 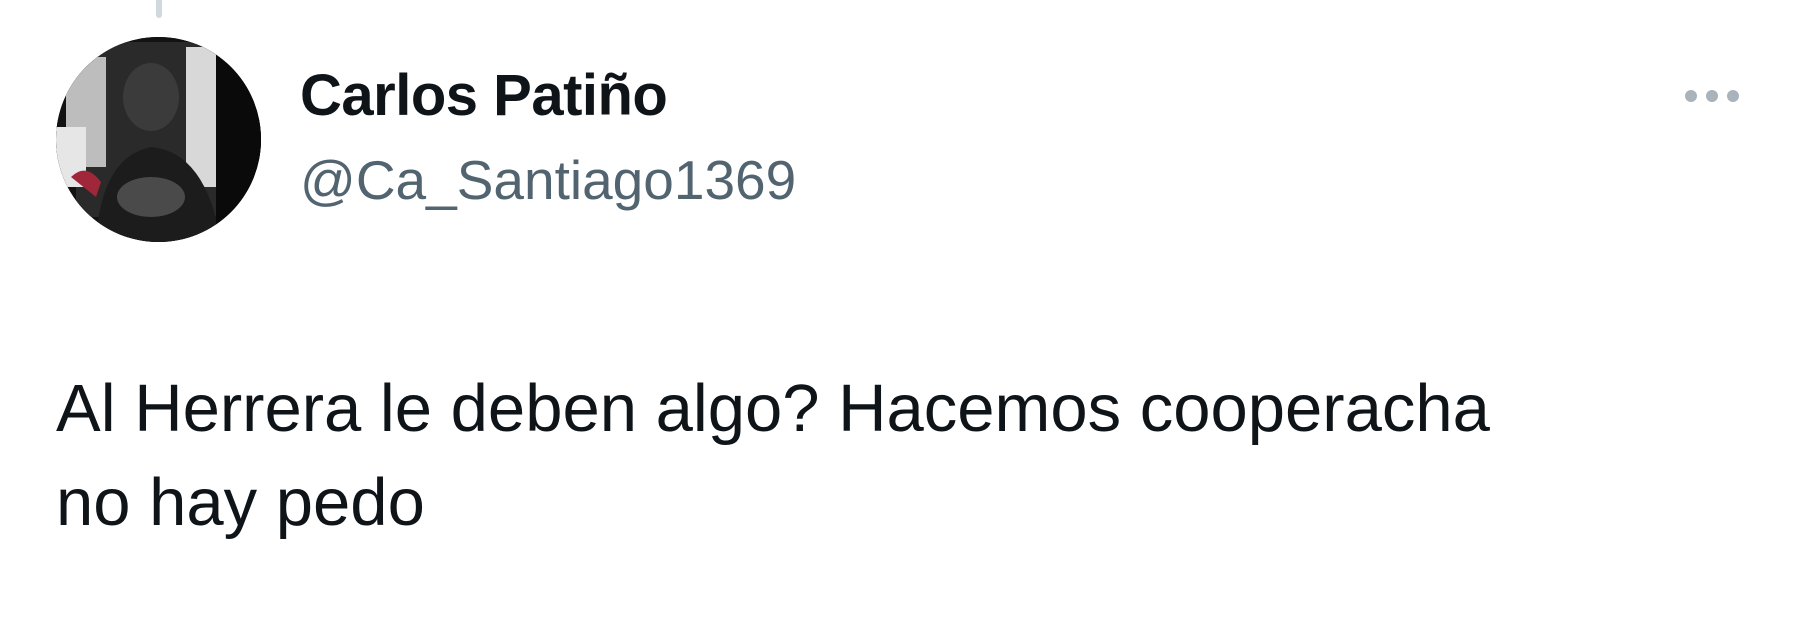 I want to click on avatar, so click(x=158, y=139).